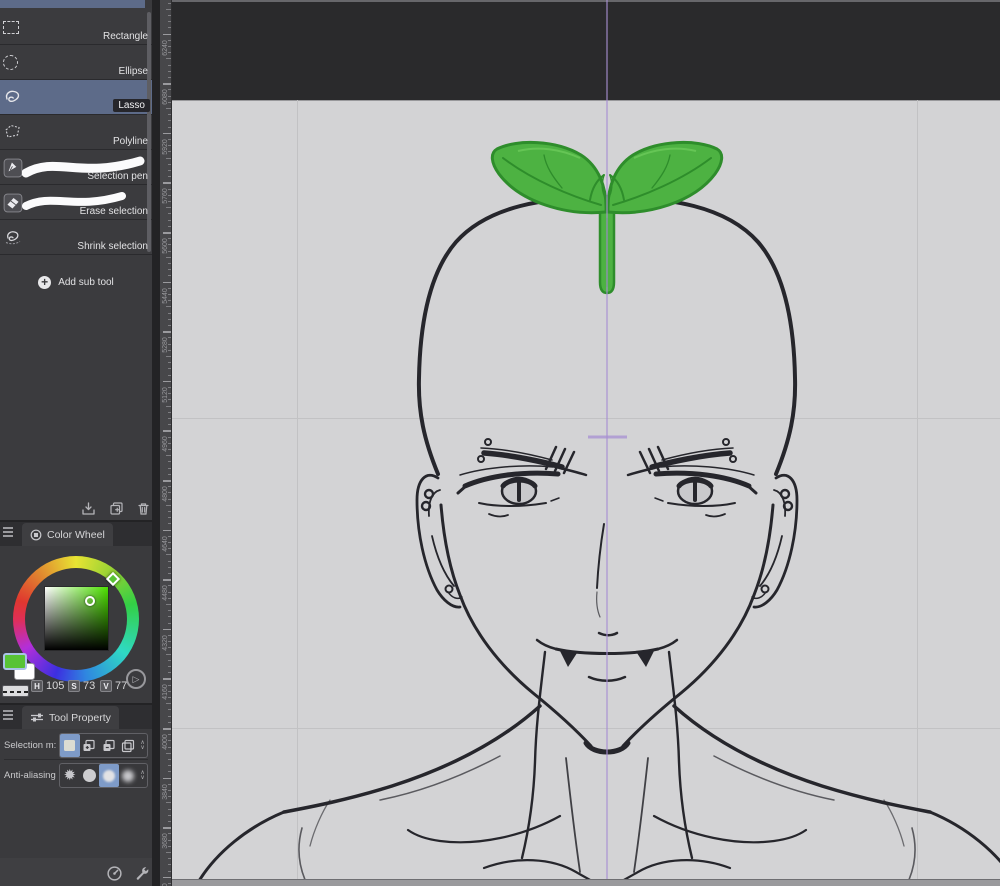  Describe the element at coordinates (109, 745) in the screenshot. I see `subtract-selection-button` at that location.